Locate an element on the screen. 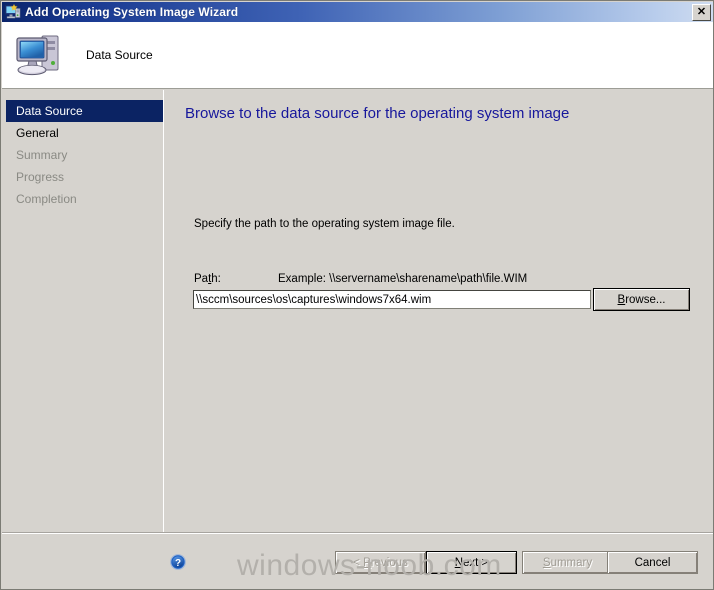  close-icon: ✕ is located at coordinates (701, 12).